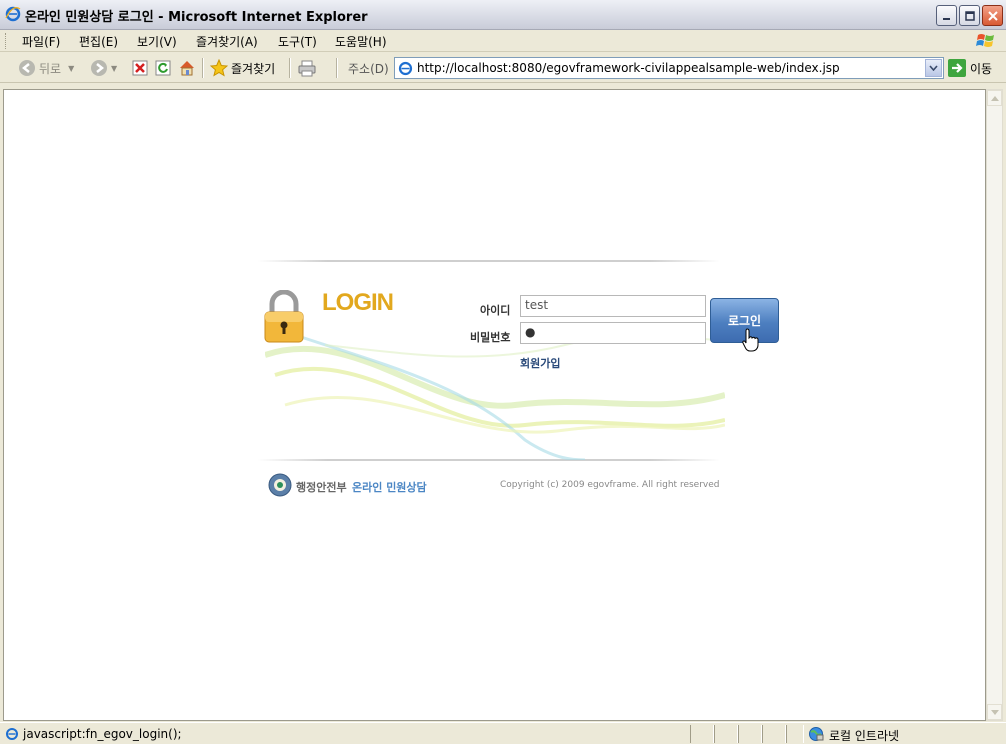 The width and height of the screenshot is (1006, 744). I want to click on back-arrow-icon, so click(27, 68).